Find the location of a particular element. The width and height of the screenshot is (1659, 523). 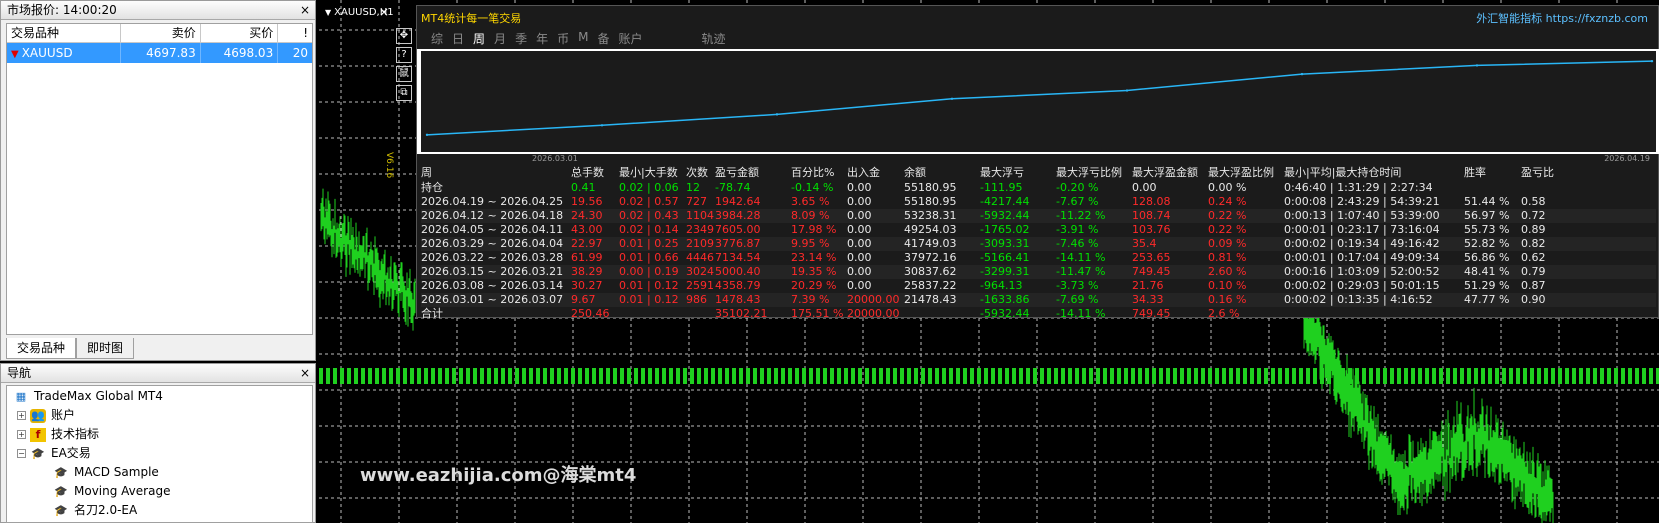

stats-tab: 年 is located at coordinates (542, 38).